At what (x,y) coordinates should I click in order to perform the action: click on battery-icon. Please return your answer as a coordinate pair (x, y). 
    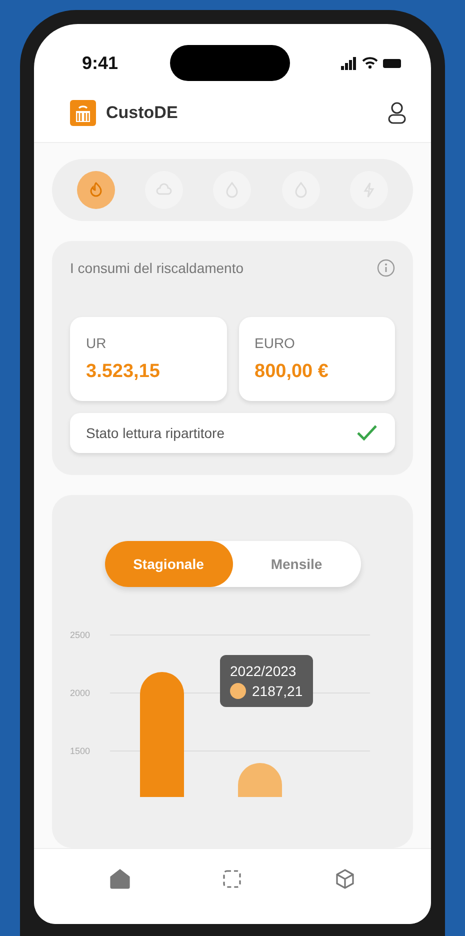
    Looking at the image, I should click on (392, 63).